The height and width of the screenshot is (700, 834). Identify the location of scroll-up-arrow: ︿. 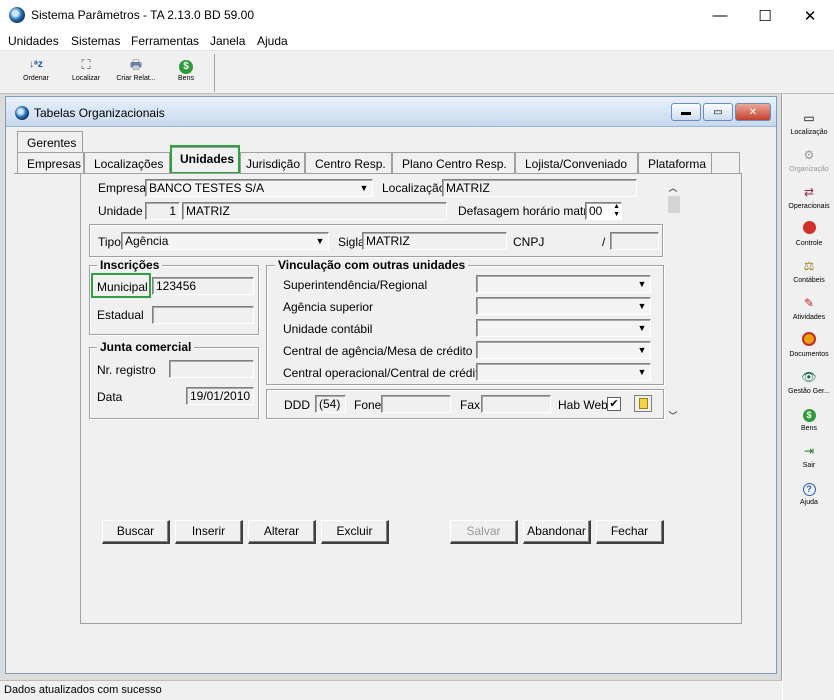
(673, 187).